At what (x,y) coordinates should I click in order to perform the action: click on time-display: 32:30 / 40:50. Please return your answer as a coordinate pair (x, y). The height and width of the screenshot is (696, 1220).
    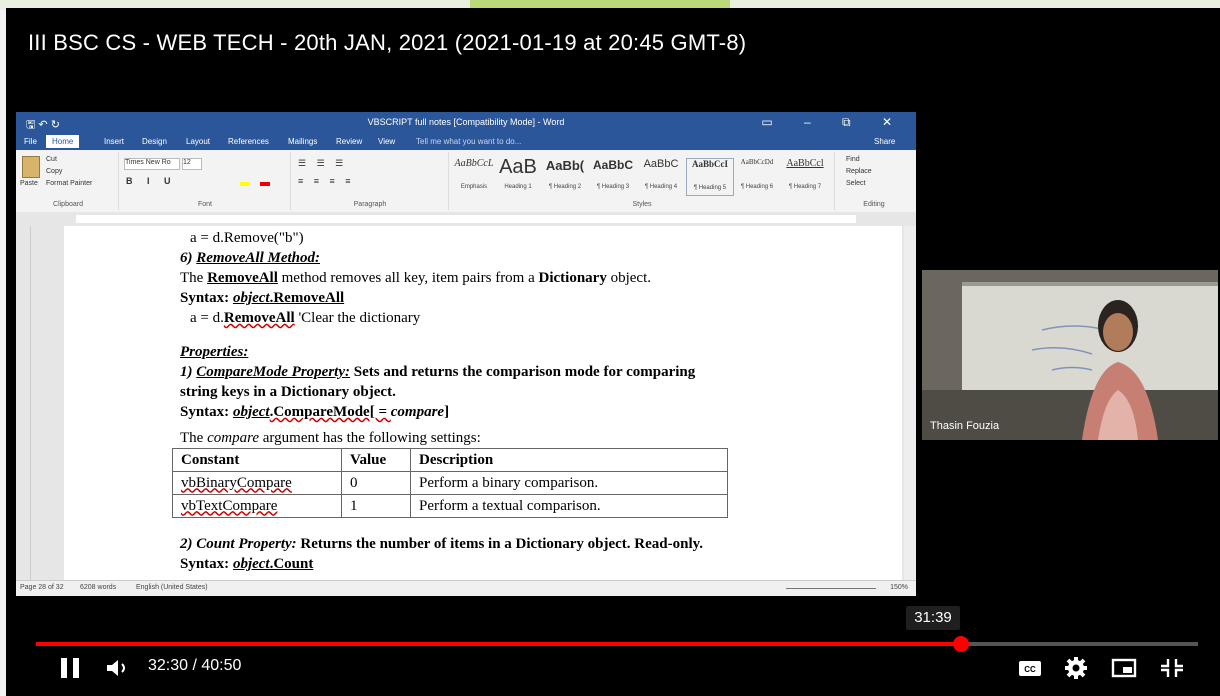
    Looking at the image, I should click on (195, 665).